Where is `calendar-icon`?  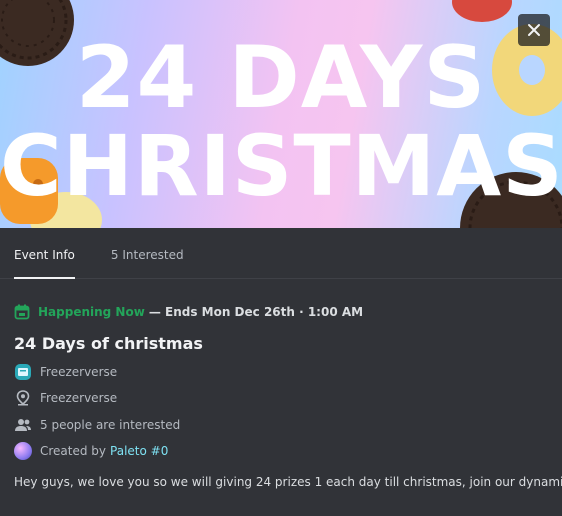 calendar-icon is located at coordinates (22, 312).